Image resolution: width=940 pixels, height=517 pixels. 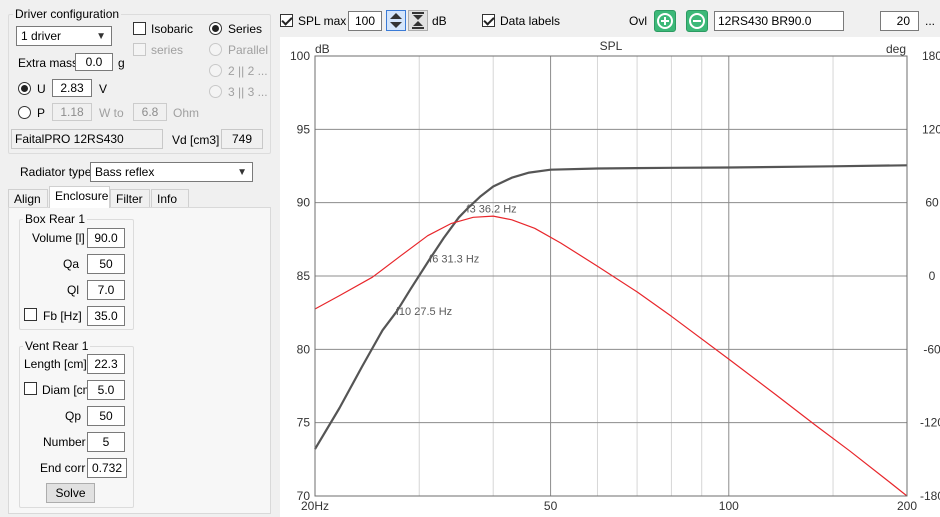 What do you see at coordinates (172, 29) in the screenshot?
I see `isobaric-label: Isobaric` at bounding box center [172, 29].